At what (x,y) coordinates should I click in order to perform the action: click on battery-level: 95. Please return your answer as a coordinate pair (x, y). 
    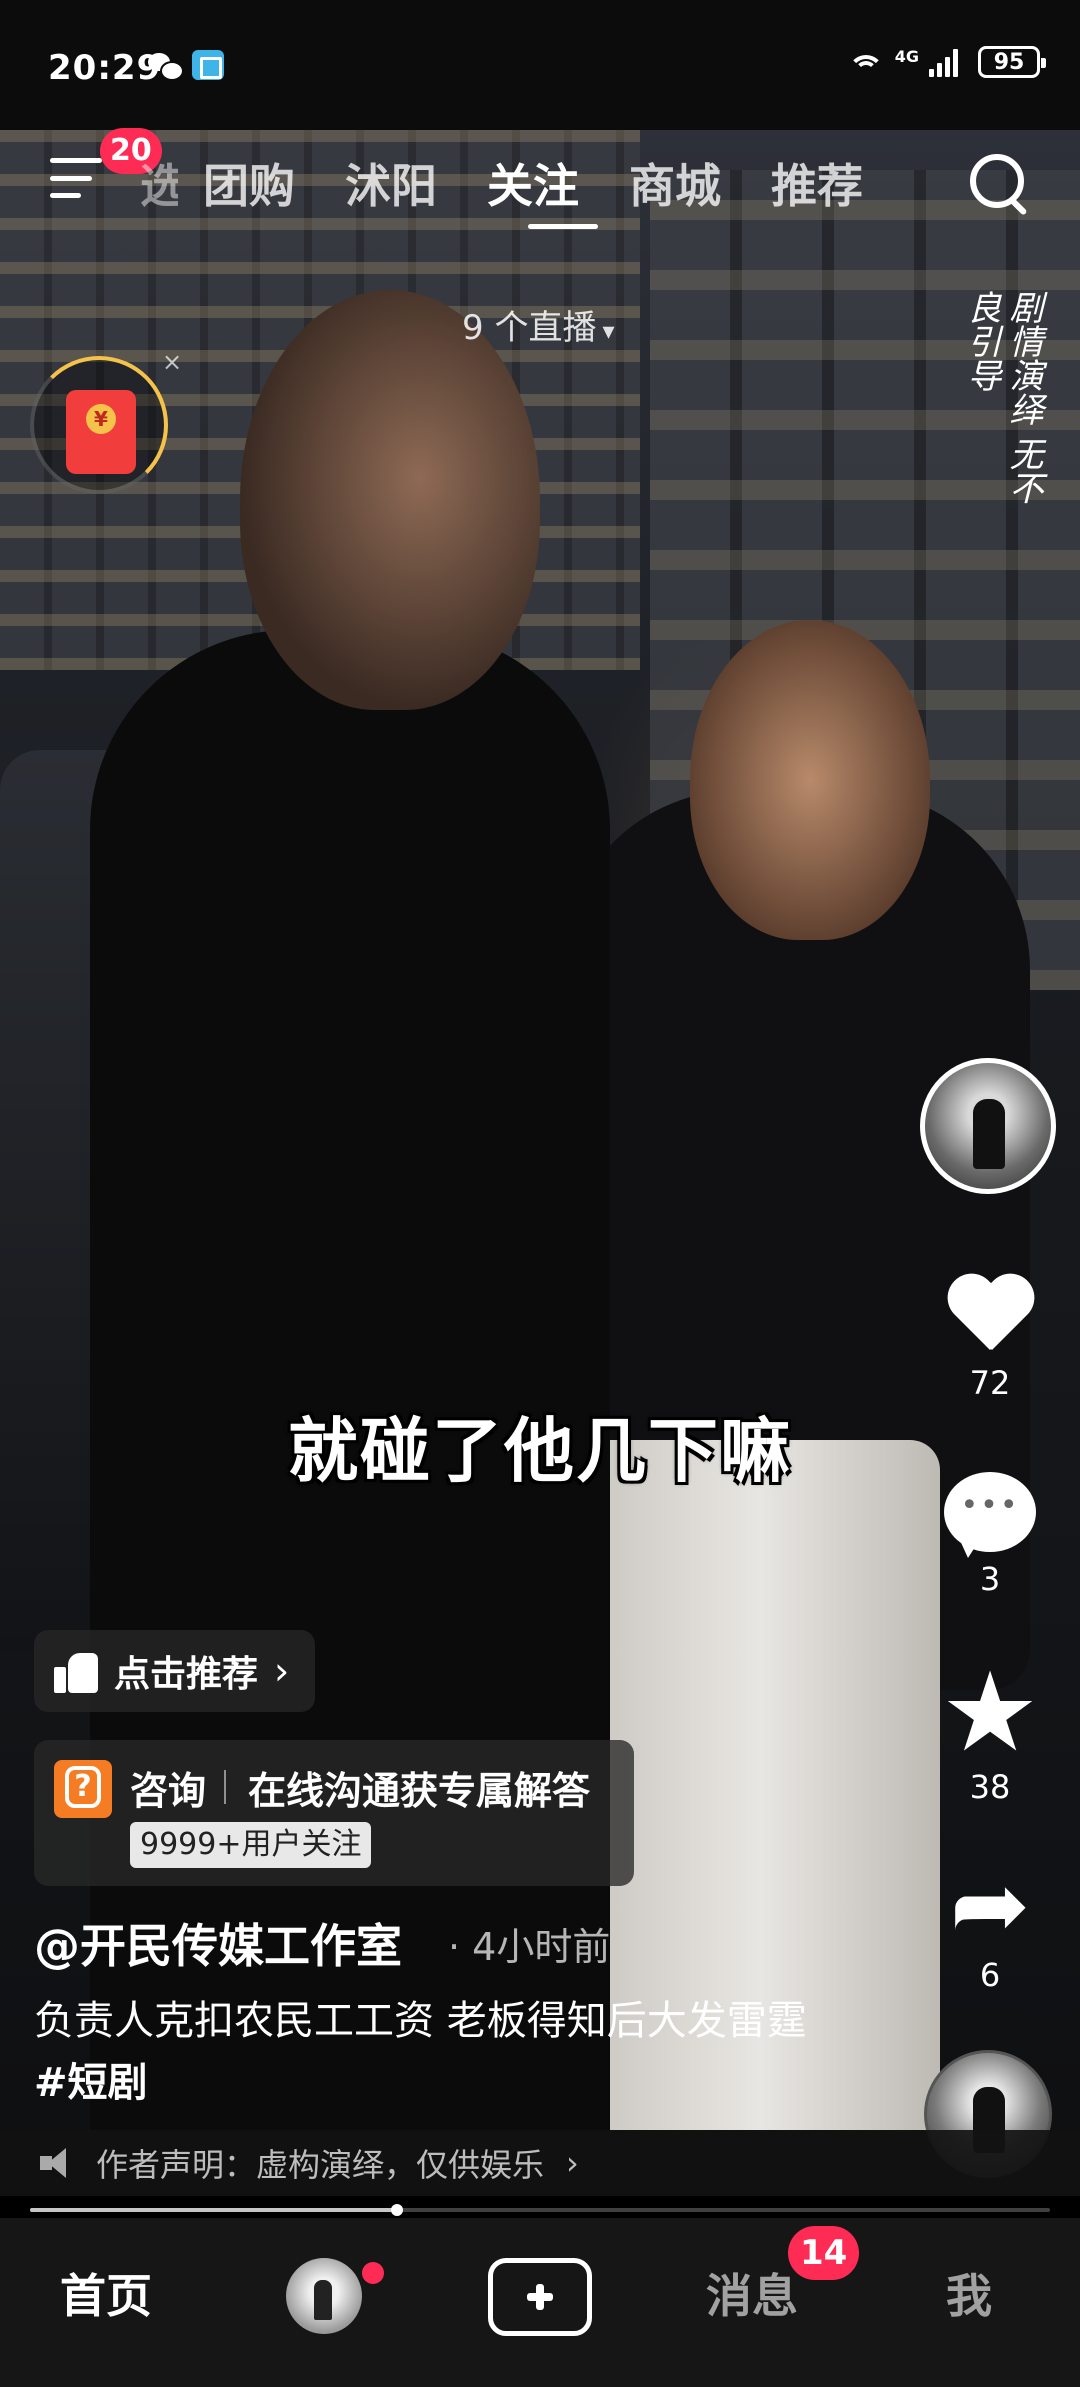
    Looking at the image, I should click on (1009, 62).